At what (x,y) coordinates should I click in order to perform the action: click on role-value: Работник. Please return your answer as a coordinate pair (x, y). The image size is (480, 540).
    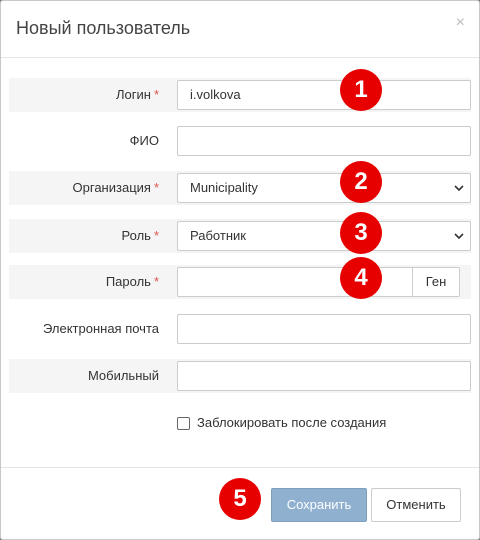
    Looking at the image, I should click on (218, 235).